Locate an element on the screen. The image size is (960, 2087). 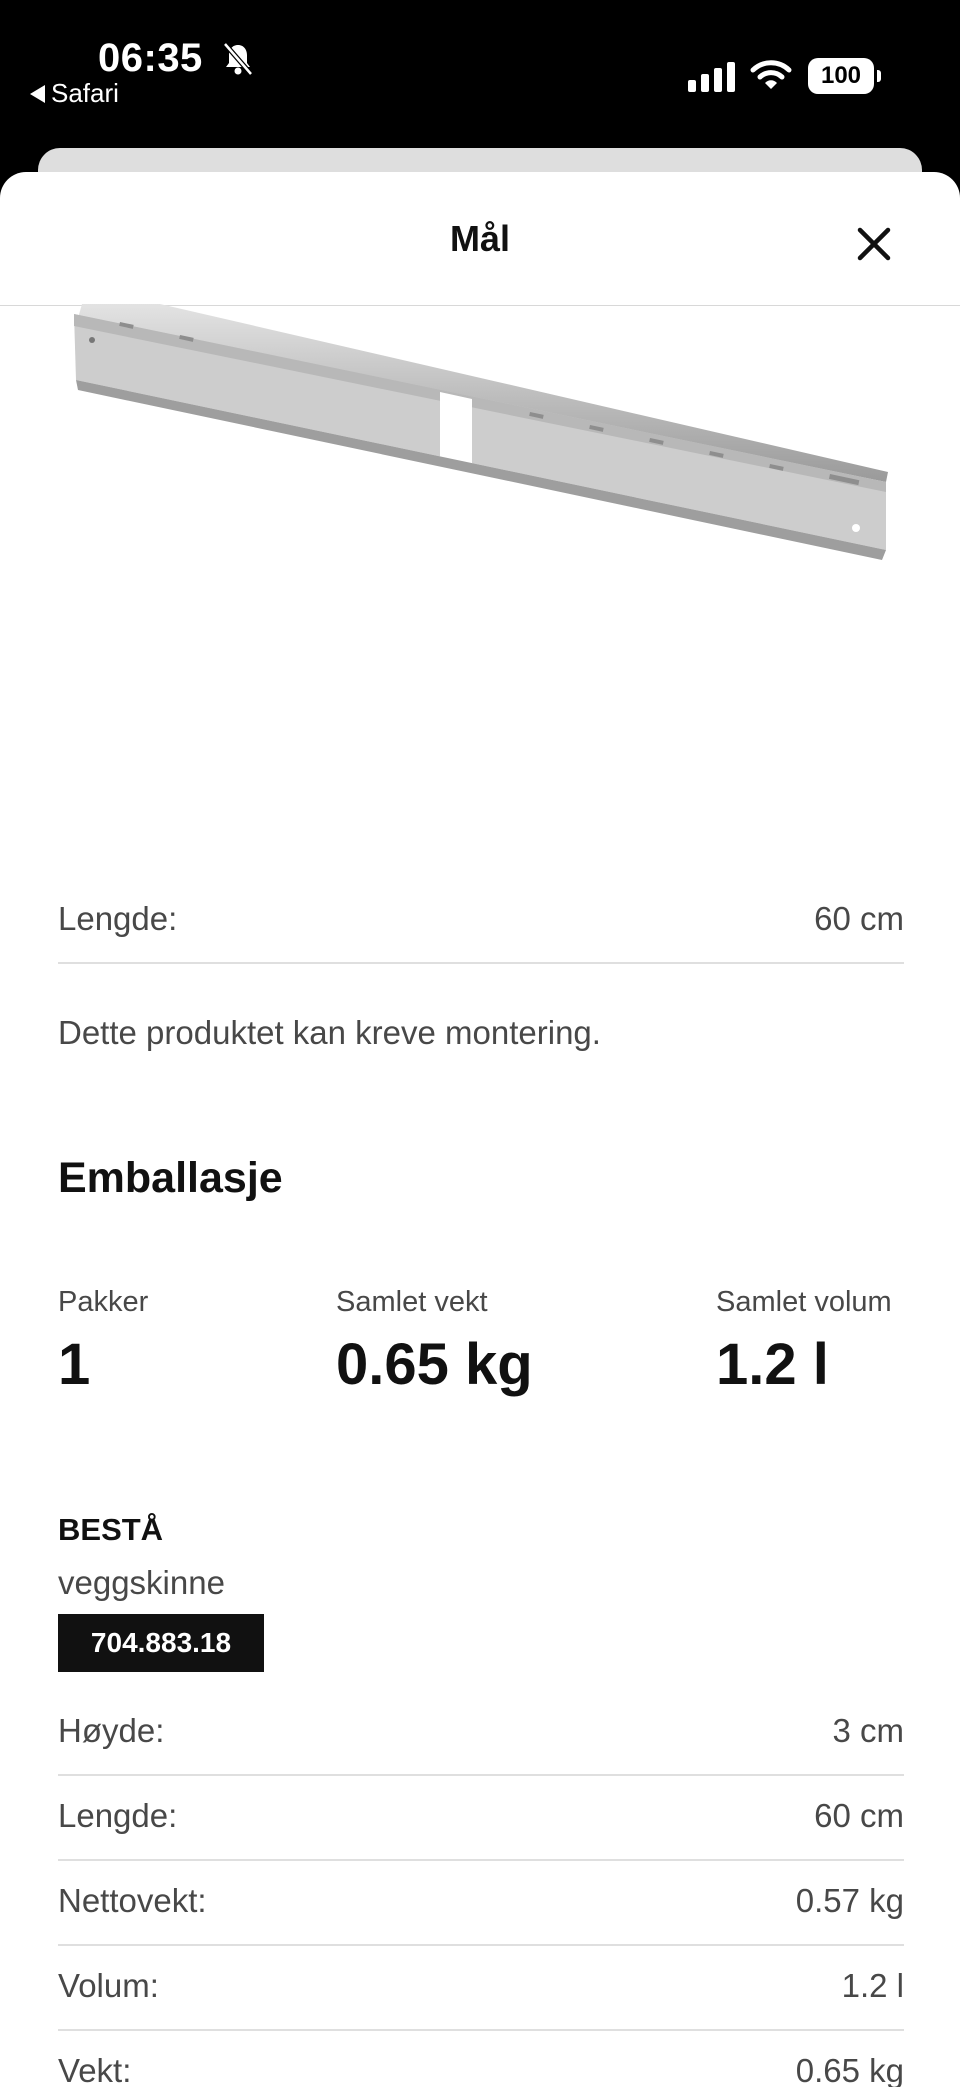
close-icon is located at coordinates (874, 244).